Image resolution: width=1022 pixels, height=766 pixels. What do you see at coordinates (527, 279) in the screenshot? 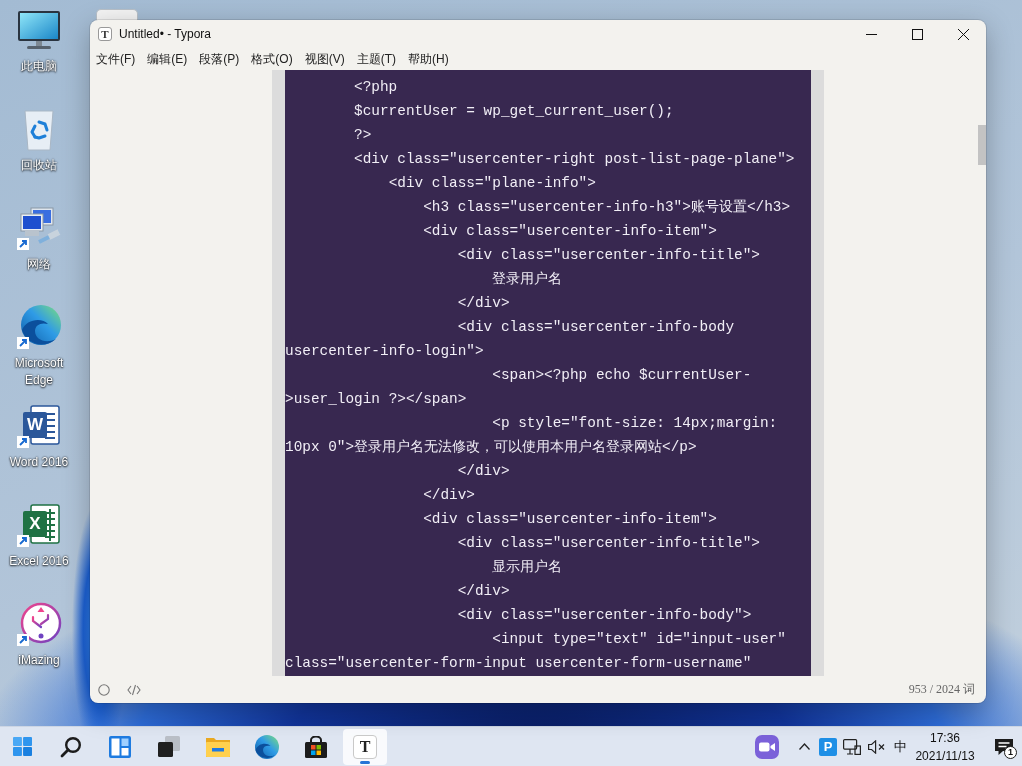
I see `code-line: 登录用户名` at bounding box center [527, 279].